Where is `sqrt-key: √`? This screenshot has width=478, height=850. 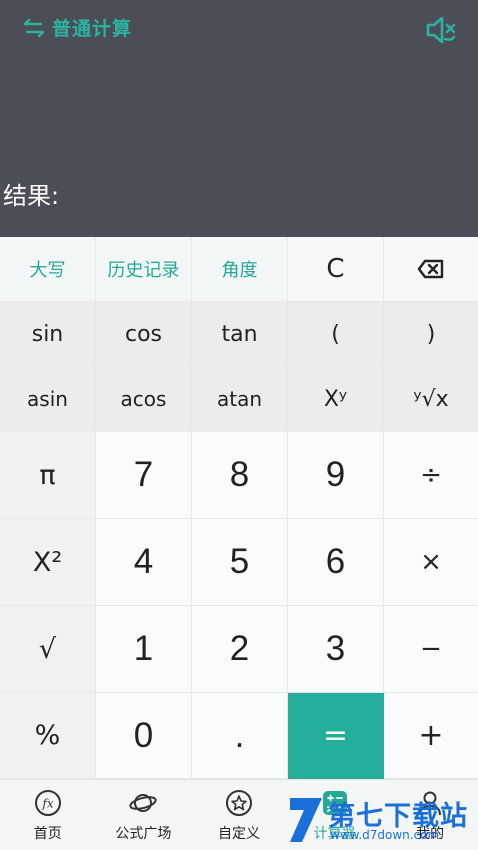
sqrt-key: √ is located at coordinates (48, 649).